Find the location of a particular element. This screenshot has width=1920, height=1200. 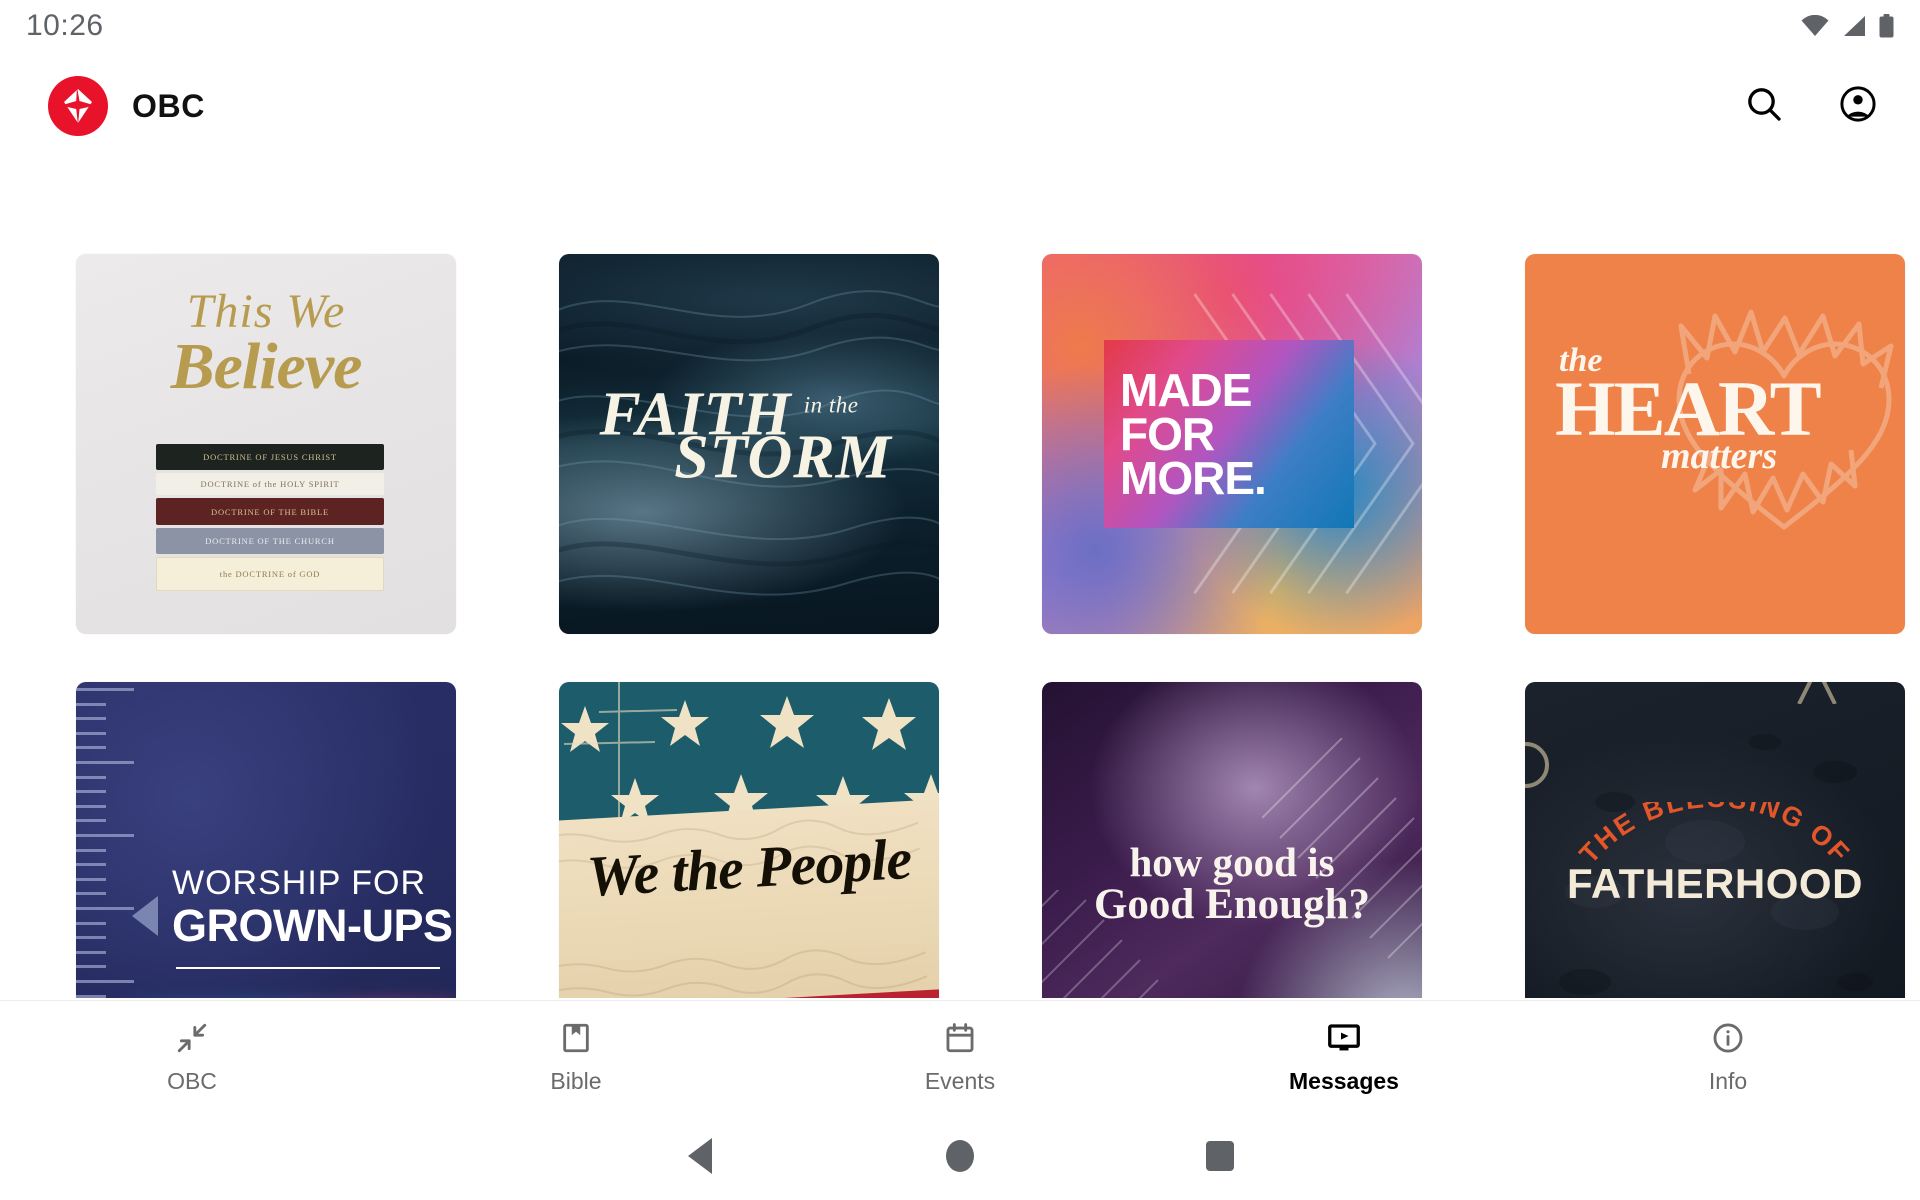

brand: OBC is located at coordinates (126, 106).